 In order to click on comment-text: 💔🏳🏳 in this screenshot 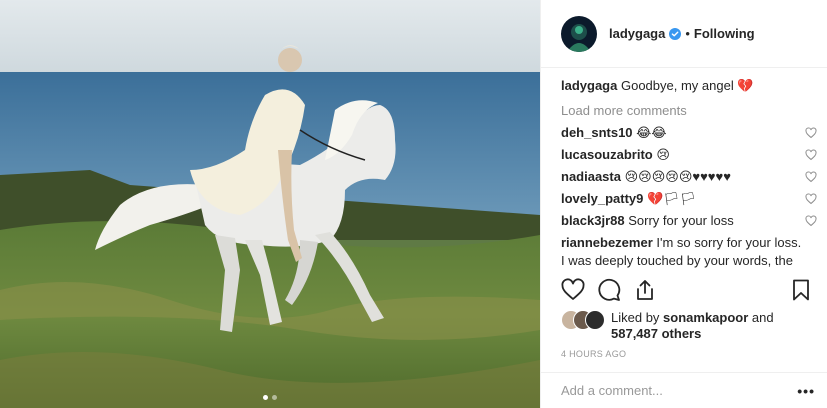, I will do `click(672, 198)`.